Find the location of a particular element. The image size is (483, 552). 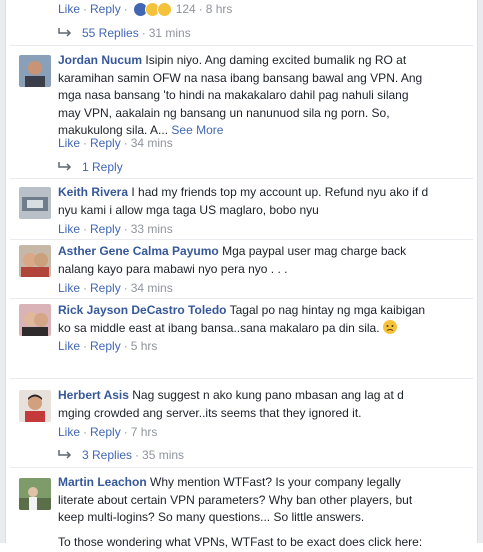

top-comment-actions: Like · Reply · 124 · 8 hrs is located at coordinates (145, 9).